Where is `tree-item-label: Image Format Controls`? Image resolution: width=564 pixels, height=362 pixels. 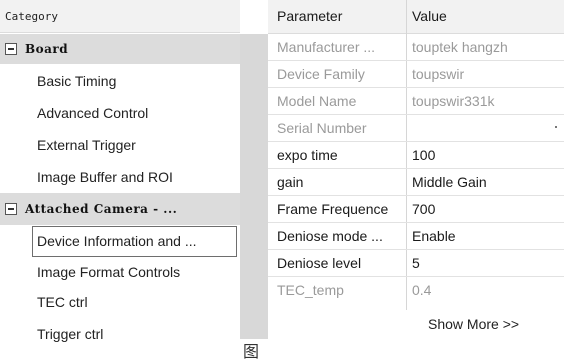 tree-item-label: Image Format Controls is located at coordinates (109, 272).